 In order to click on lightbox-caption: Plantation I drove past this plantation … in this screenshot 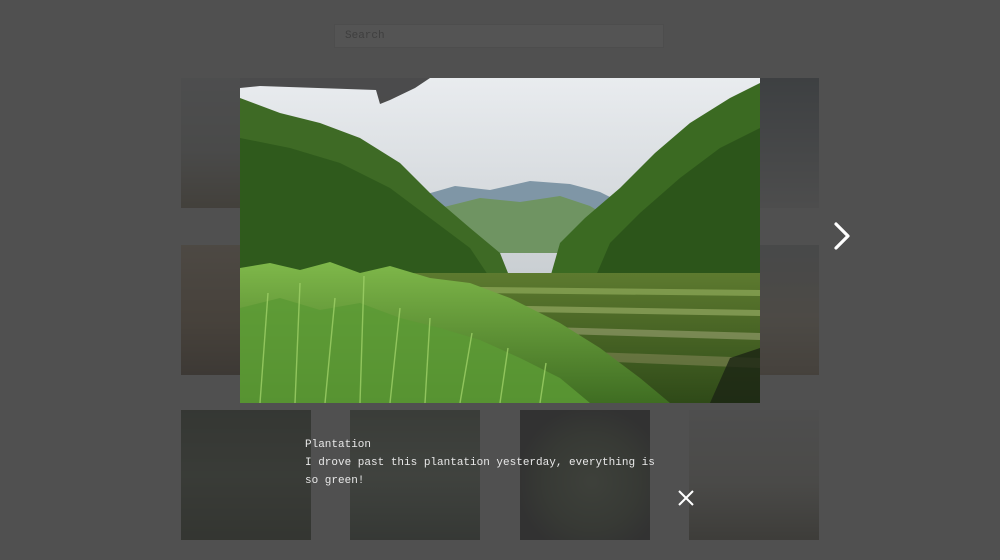, I will do `click(485, 463)`.